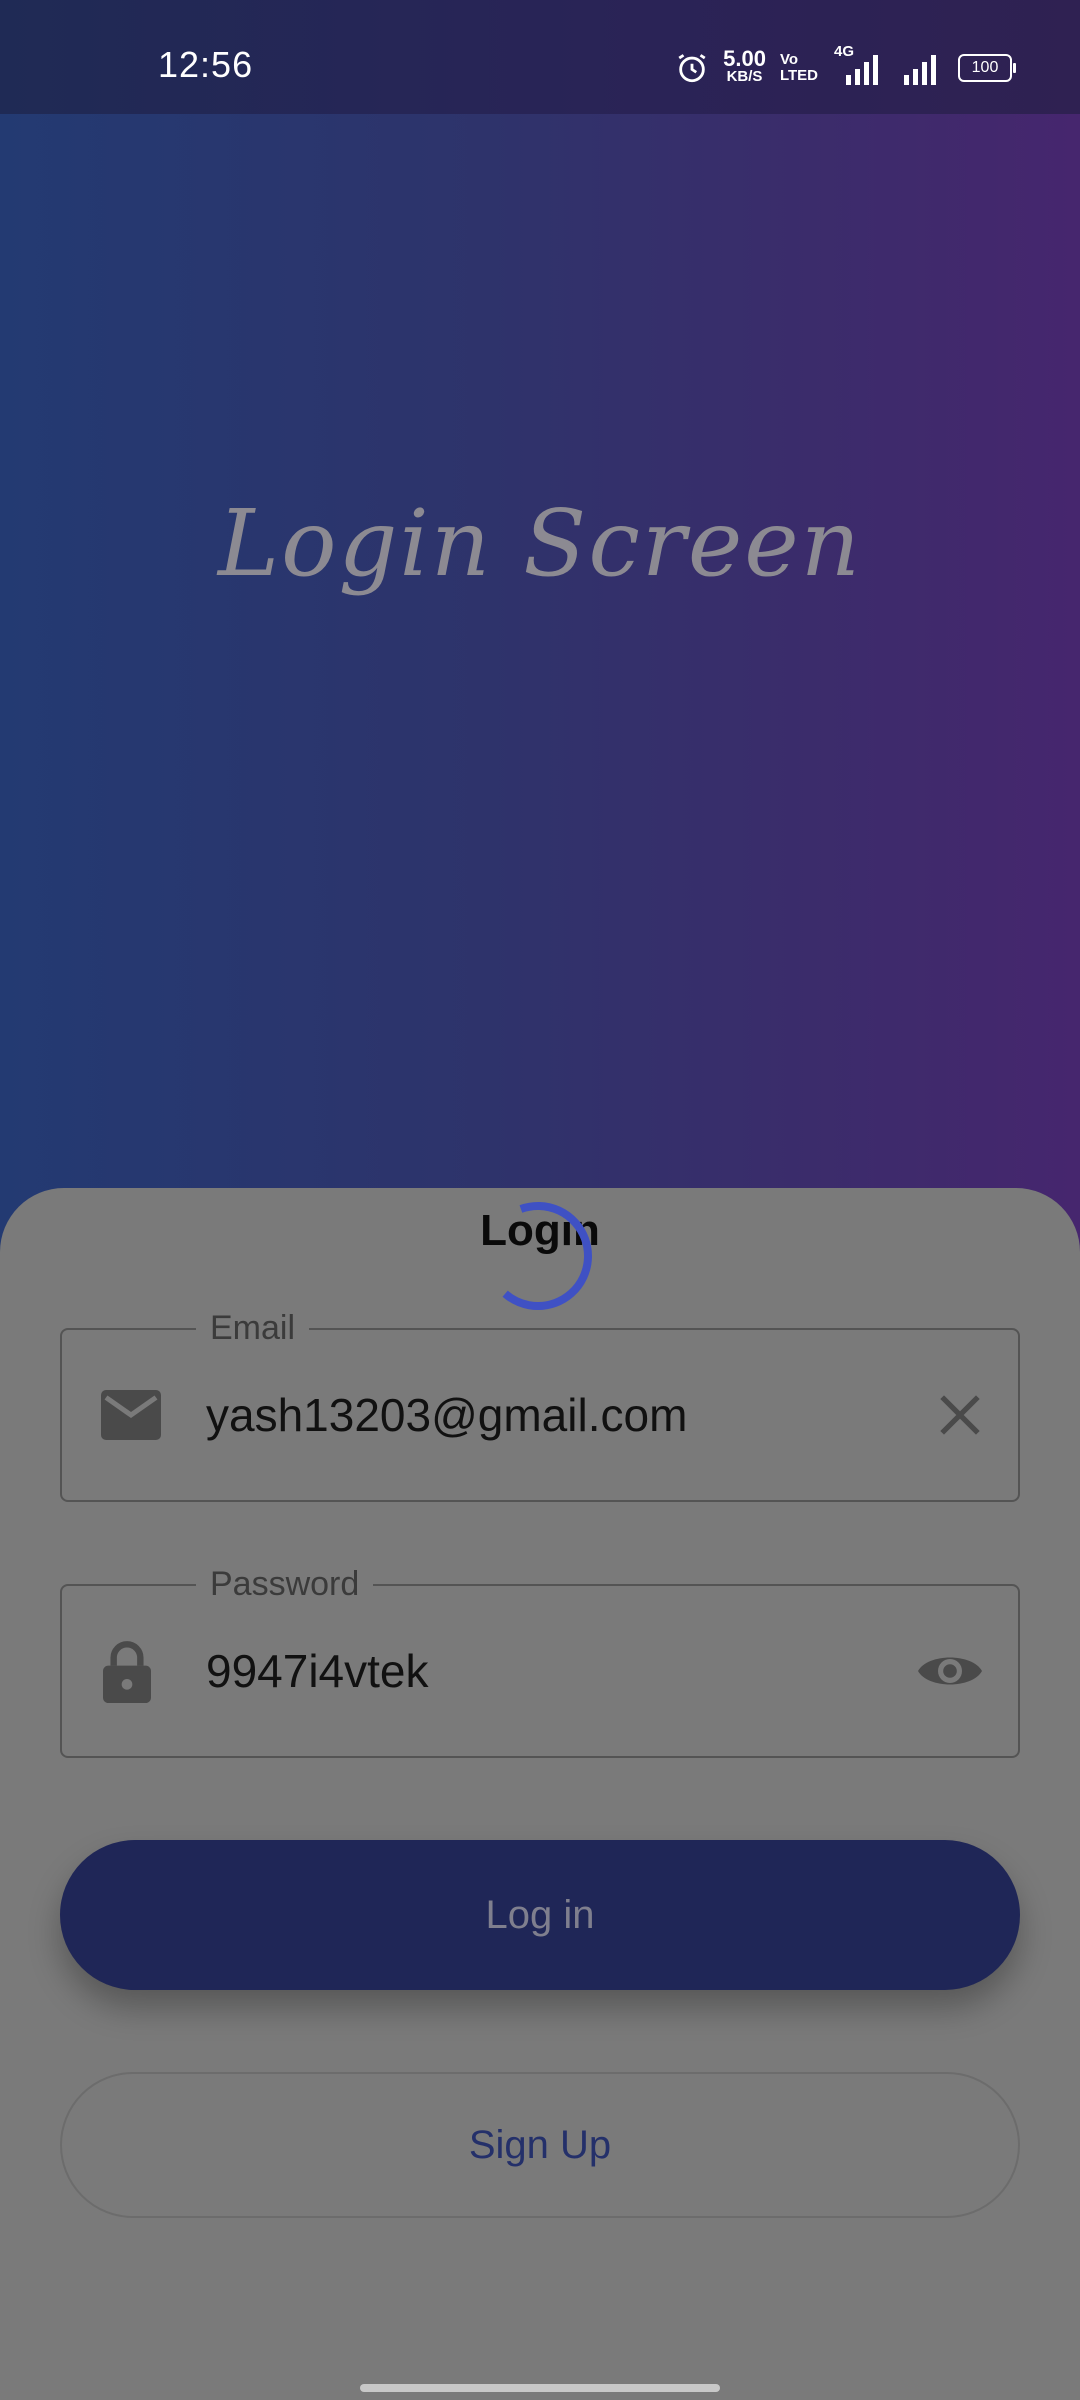 The width and height of the screenshot is (1080, 2400). I want to click on alarm-icon, so click(692, 68).